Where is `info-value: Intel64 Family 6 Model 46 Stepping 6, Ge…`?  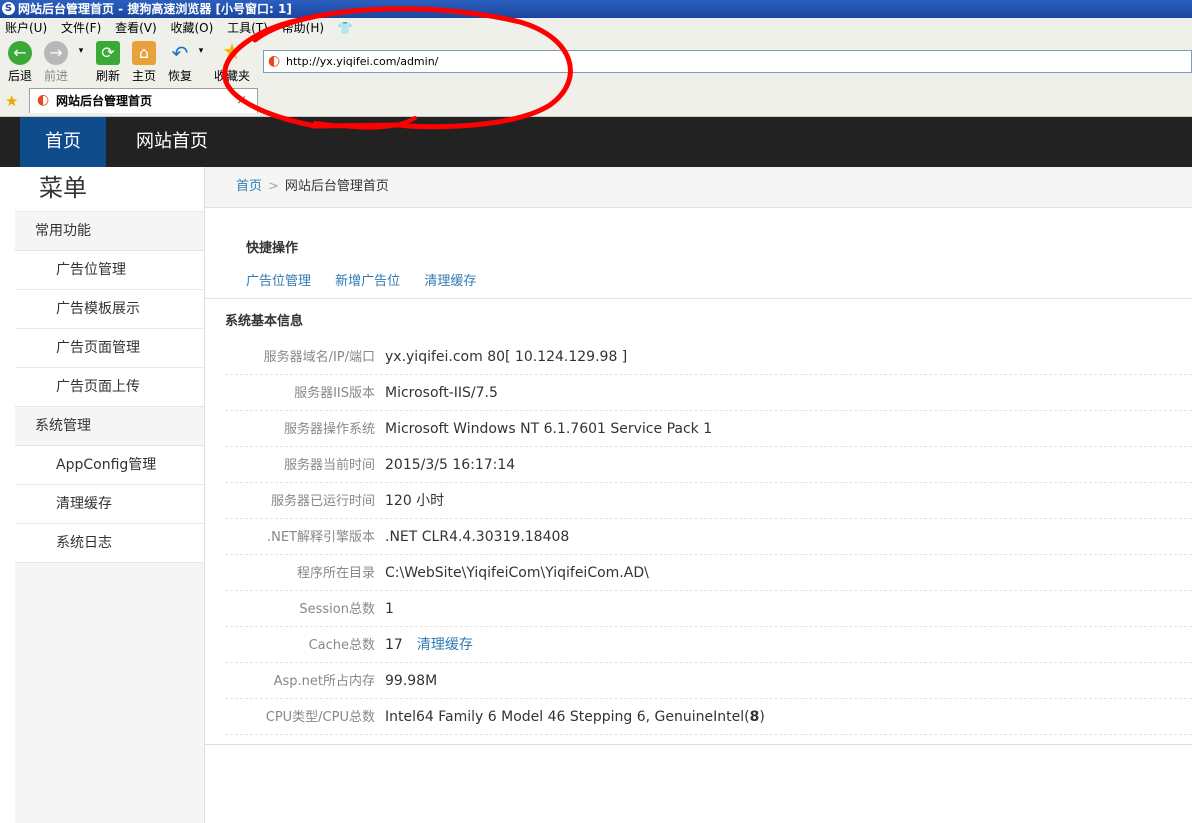 info-value: Intel64 Family 6 Model 46 Stepping 6, Ge… is located at coordinates (570, 717).